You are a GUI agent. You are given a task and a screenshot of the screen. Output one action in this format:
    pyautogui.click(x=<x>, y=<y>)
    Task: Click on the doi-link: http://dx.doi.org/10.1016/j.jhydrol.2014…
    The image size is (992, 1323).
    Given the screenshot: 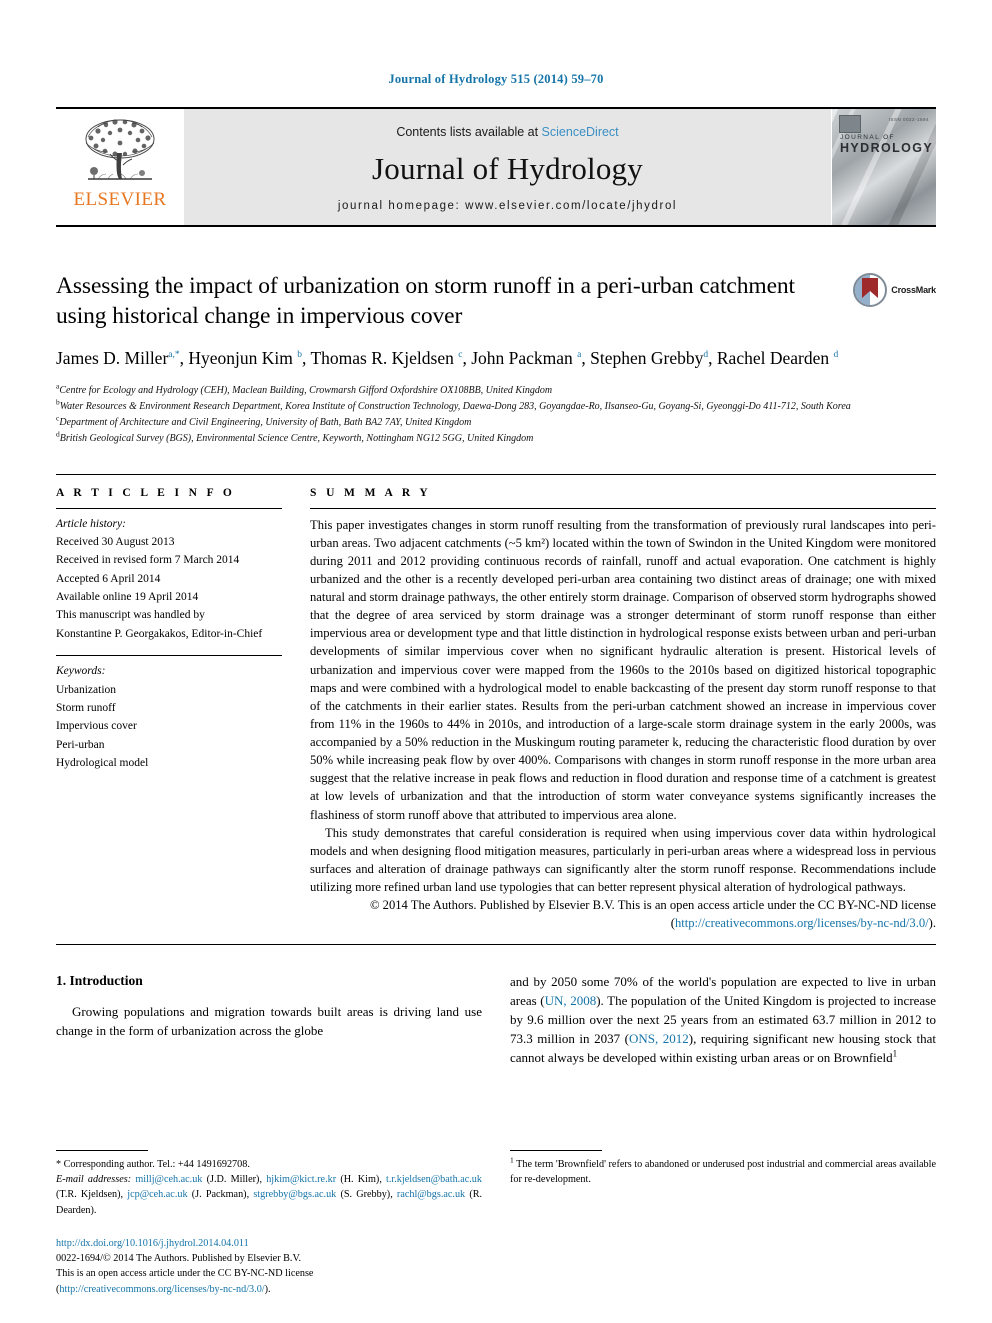 What is the action you would take?
    pyautogui.click(x=269, y=1243)
    